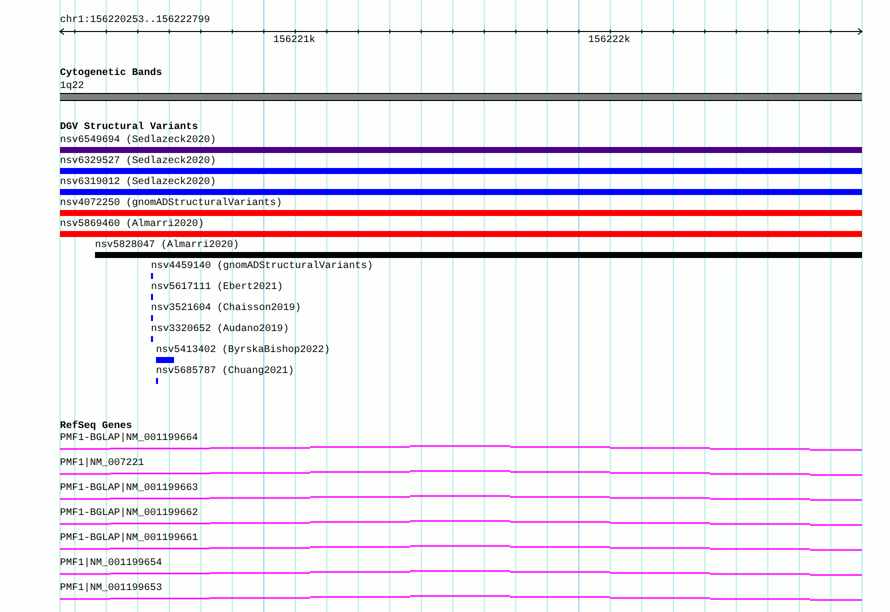  What do you see at coordinates (138, 182) in the screenshot?
I see `variant-label: nsv6319012 (Sedlazeck2020)` at bounding box center [138, 182].